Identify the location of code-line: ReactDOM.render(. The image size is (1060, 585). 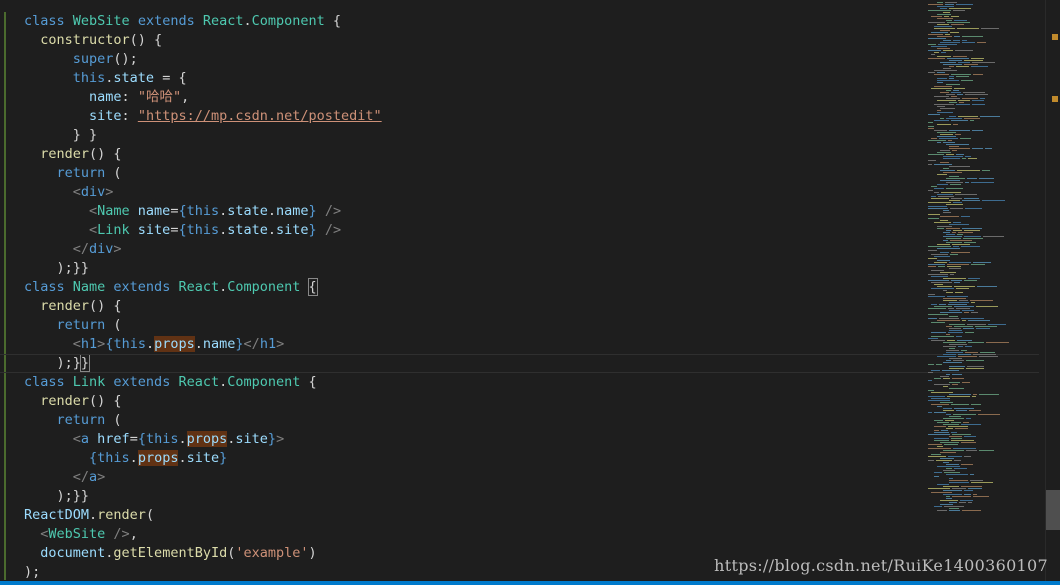
(476, 515).